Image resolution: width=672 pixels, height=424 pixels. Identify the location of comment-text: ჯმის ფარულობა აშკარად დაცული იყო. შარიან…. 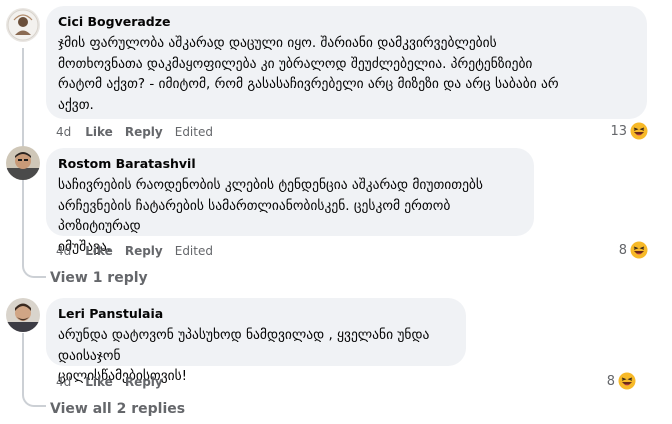
(308, 74).